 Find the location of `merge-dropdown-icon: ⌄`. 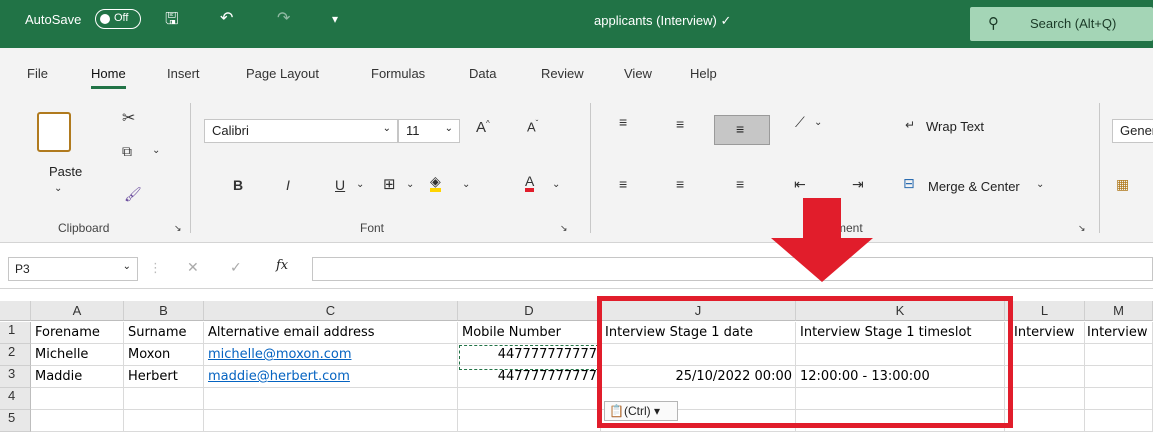

merge-dropdown-icon: ⌄ is located at coordinates (1040, 184).